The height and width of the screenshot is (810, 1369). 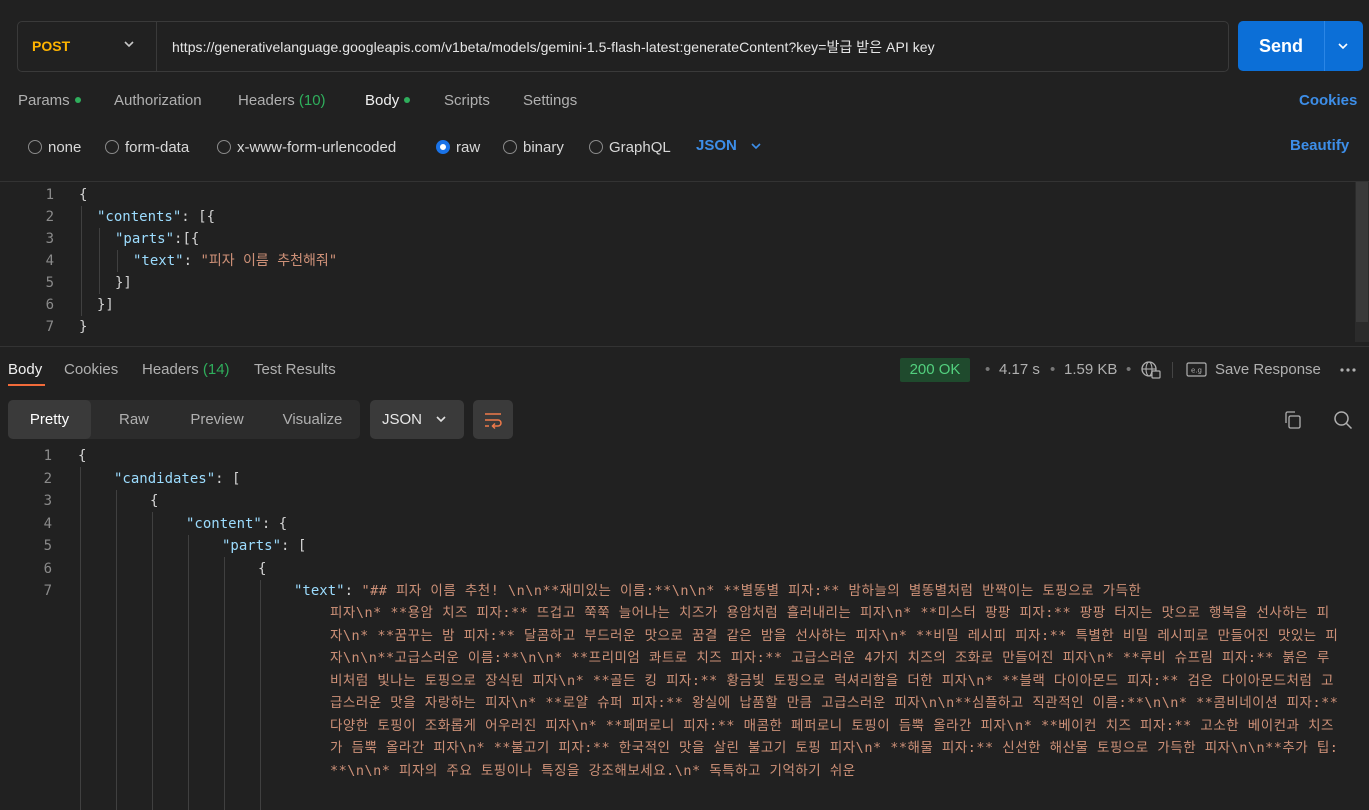 What do you see at coordinates (269, 261) in the screenshot?
I see `json-string: "피자 이름 추천해줘"` at bounding box center [269, 261].